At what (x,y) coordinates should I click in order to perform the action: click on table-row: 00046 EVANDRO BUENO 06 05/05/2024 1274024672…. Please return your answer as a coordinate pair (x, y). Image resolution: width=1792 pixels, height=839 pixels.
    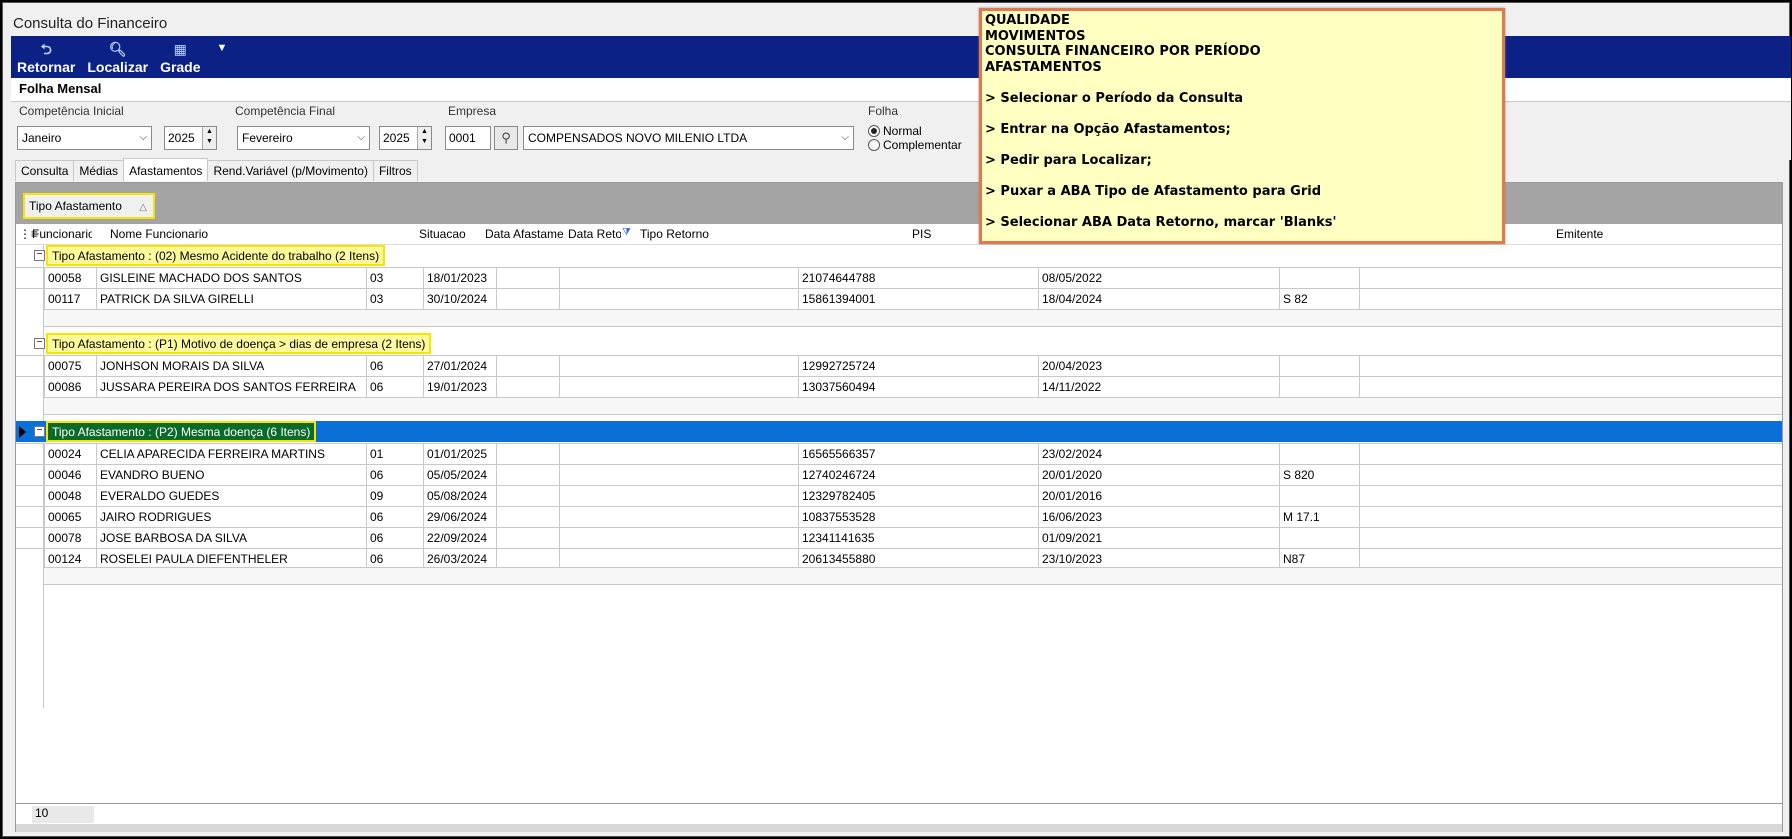
    Looking at the image, I should click on (899, 475).